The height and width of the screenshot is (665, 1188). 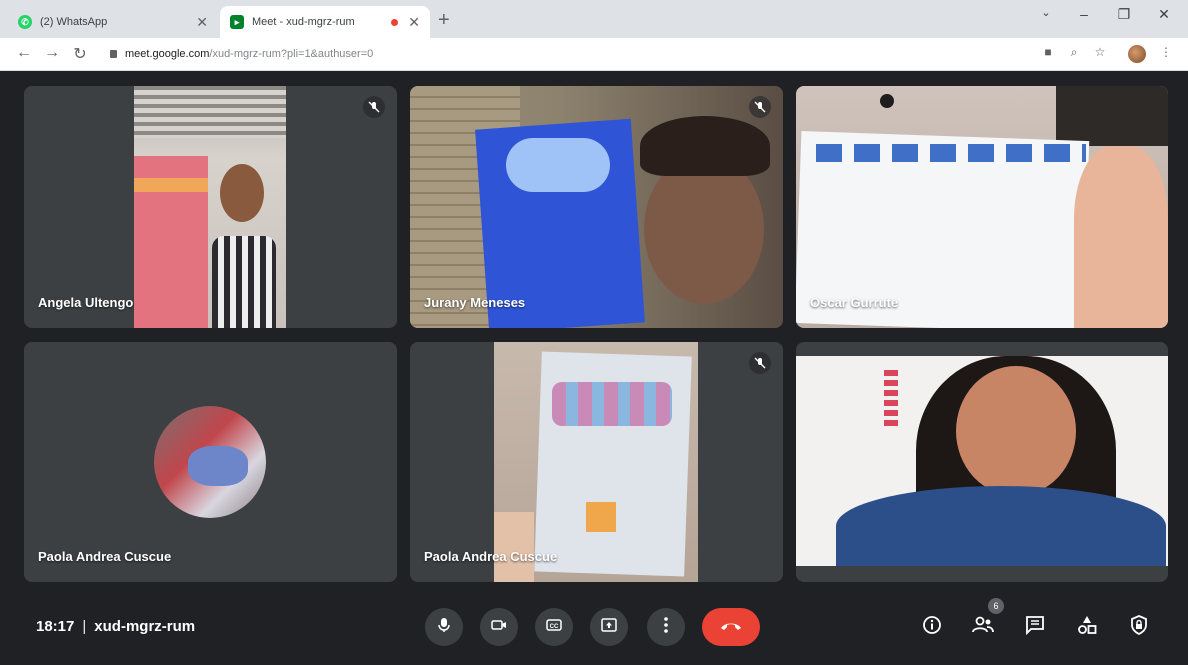 What do you see at coordinates (167, 54) in the screenshot?
I see `url-host: meet.google.com` at bounding box center [167, 54].